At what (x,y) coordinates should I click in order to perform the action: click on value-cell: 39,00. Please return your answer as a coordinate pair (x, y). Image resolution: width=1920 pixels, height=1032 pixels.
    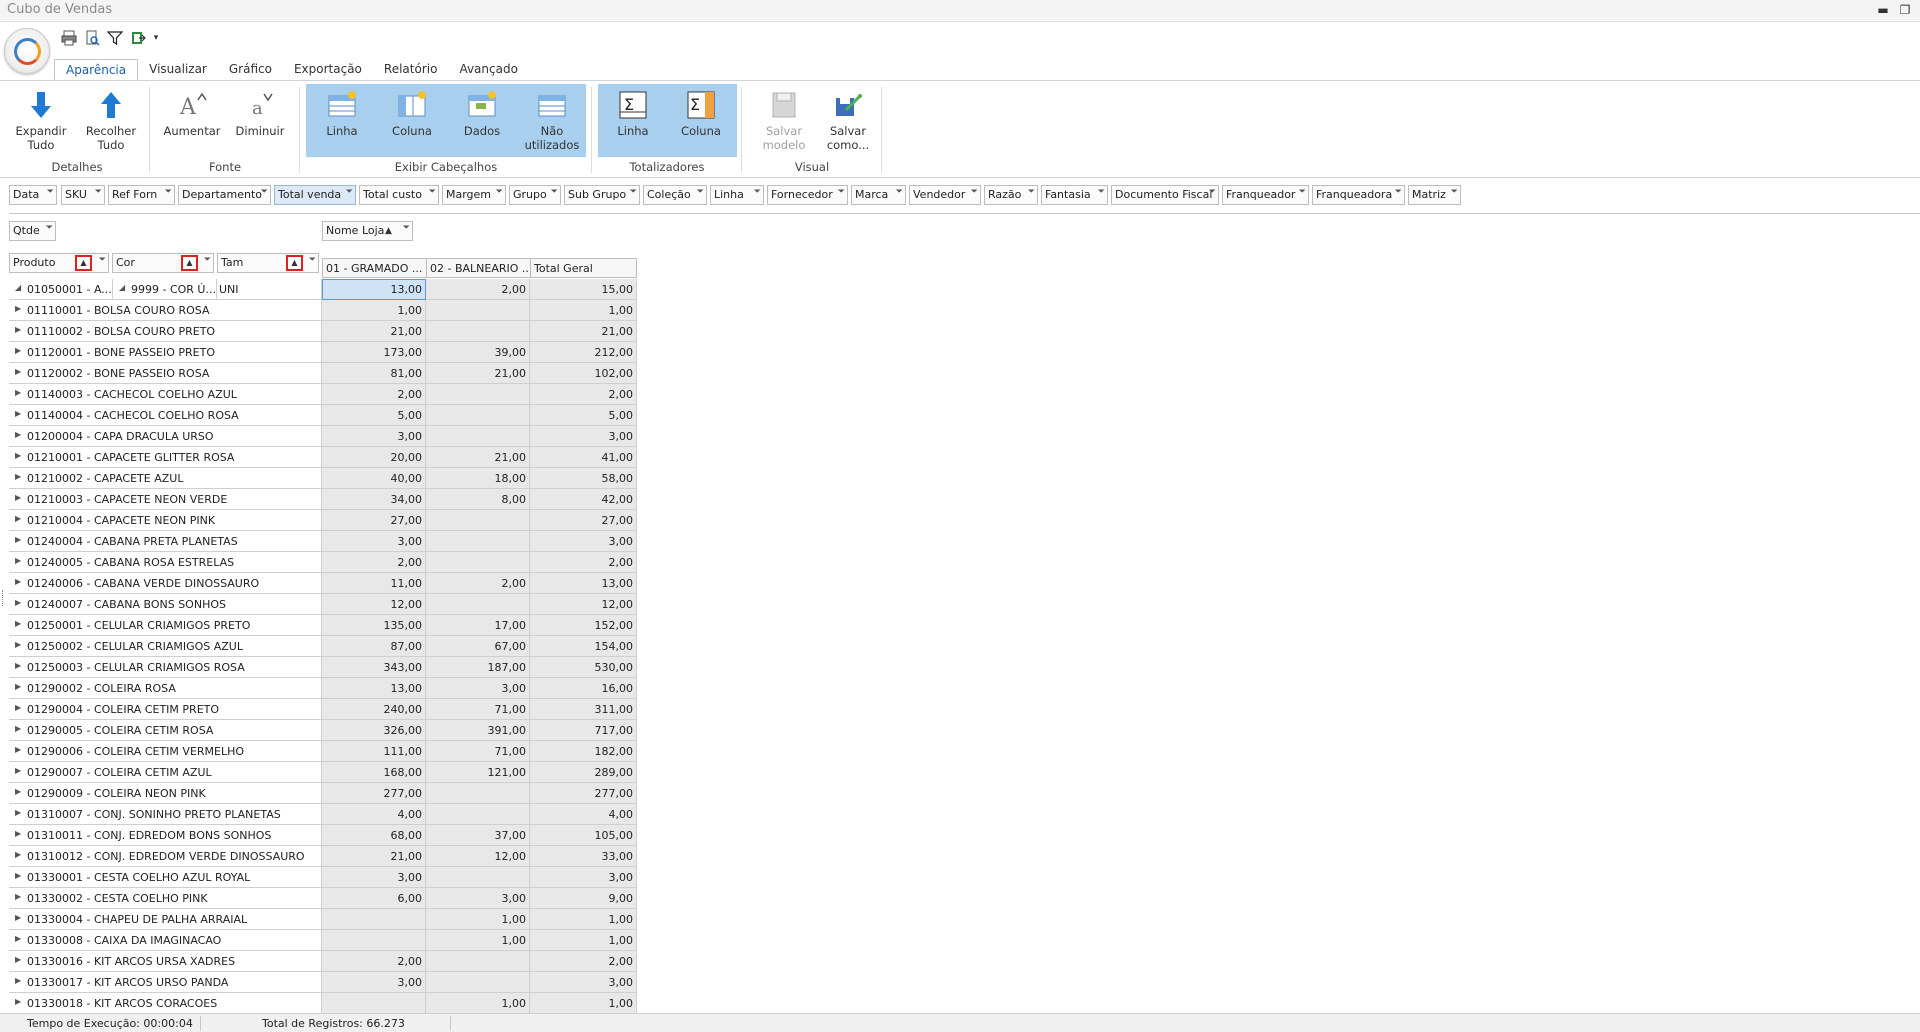
    Looking at the image, I should click on (478, 352).